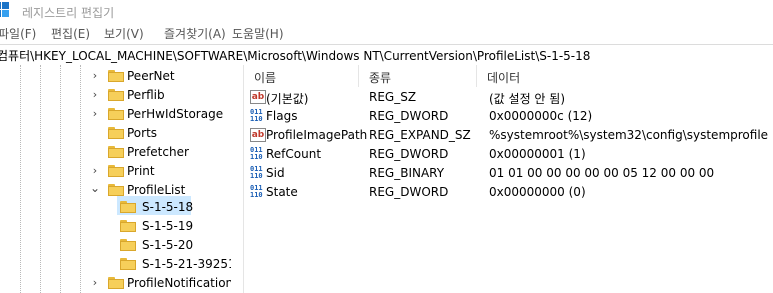  I want to click on tree-item-profilenotification: › ProfileNotification, so click(160, 283).